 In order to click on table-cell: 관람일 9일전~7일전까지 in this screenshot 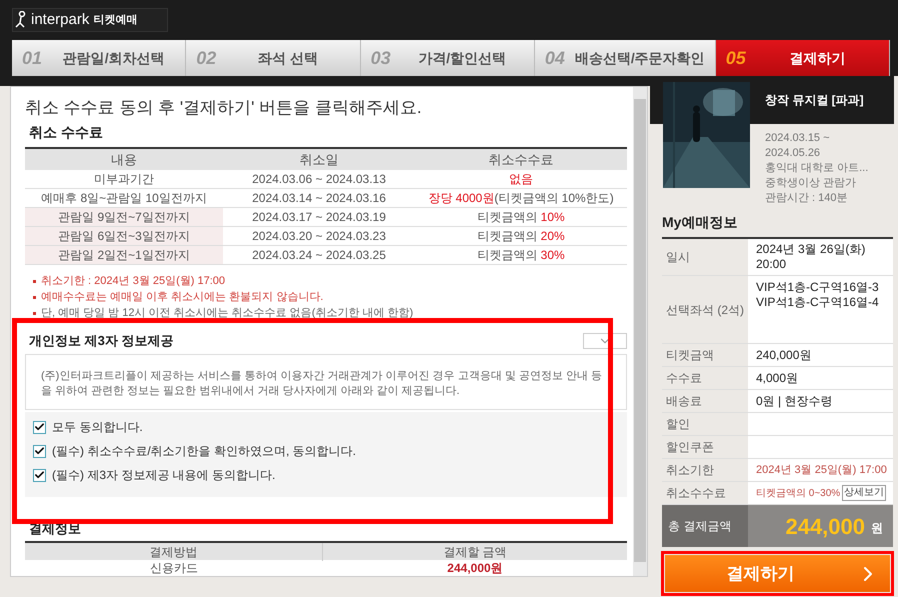, I will do `click(124, 217)`.